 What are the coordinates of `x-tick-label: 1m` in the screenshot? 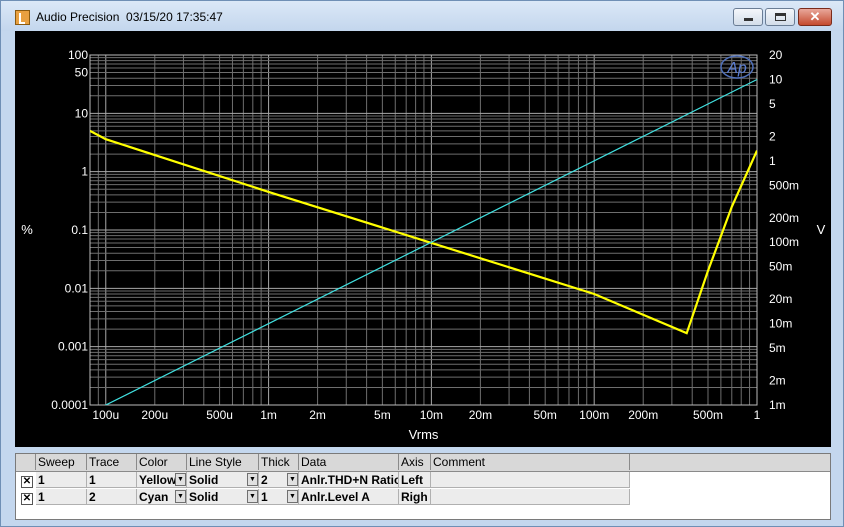 It's located at (268, 415).